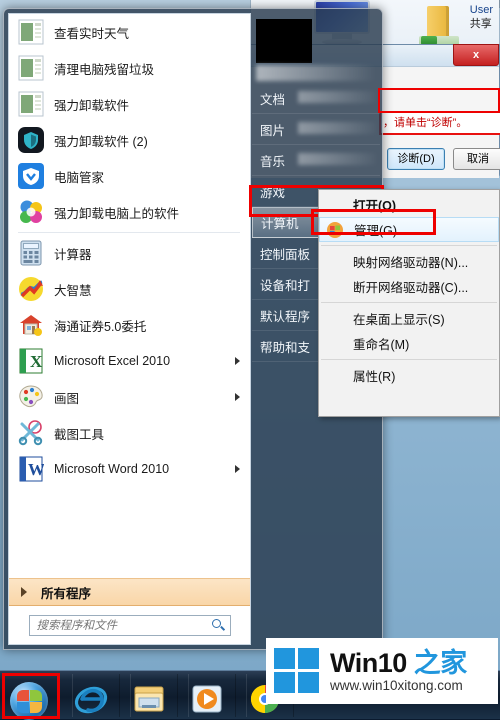  Describe the element at coordinates (31, 289) in the screenshot. I see `stock-arrow-icon` at that location.